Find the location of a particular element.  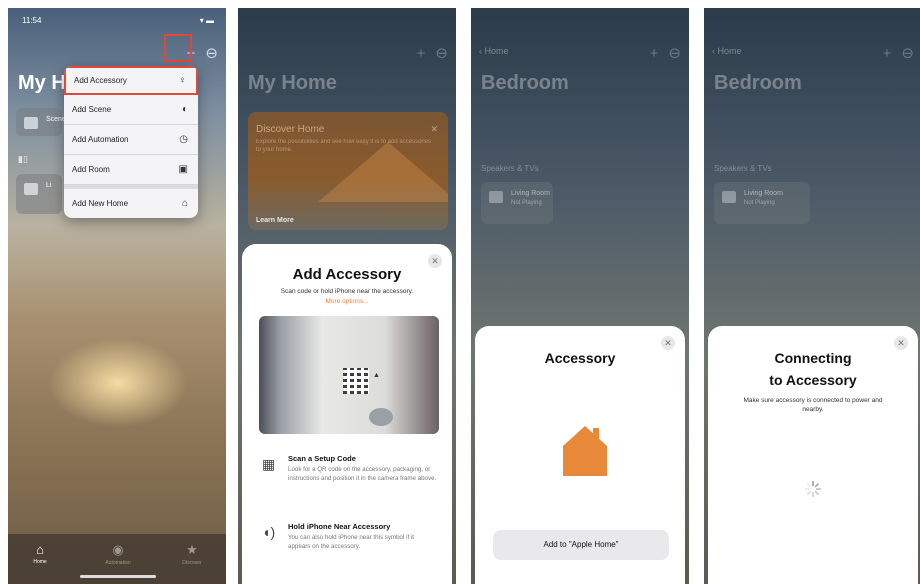

tab-home: ⌂ Home is located at coordinates (40, 553).